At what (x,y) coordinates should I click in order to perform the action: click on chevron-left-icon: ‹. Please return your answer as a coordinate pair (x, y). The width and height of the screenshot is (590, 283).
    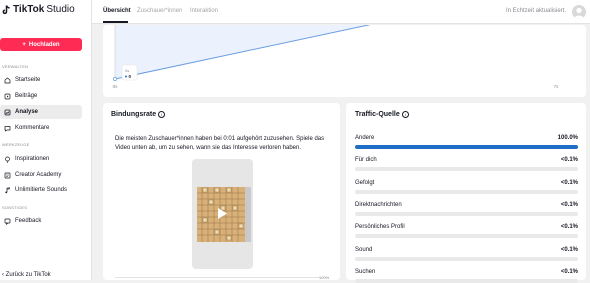
    Looking at the image, I should click on (3, 275).